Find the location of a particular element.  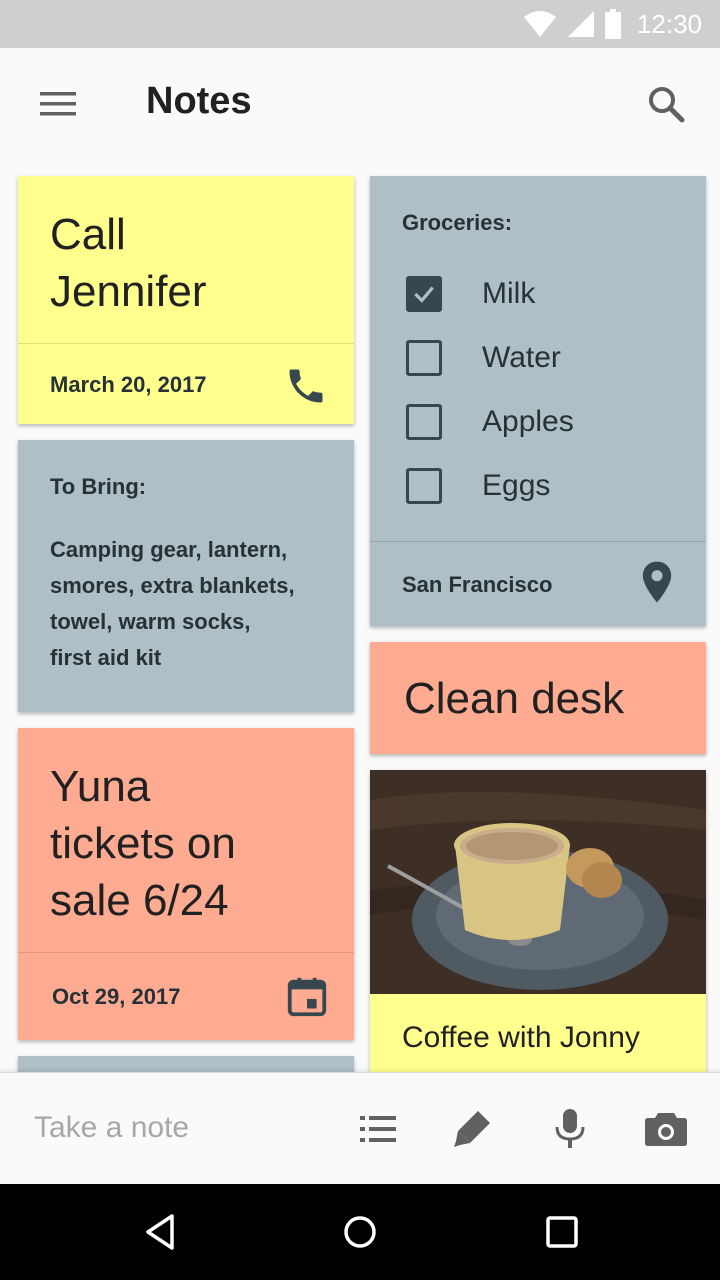

app-bar: Notes is located at coordinates (360, 104).